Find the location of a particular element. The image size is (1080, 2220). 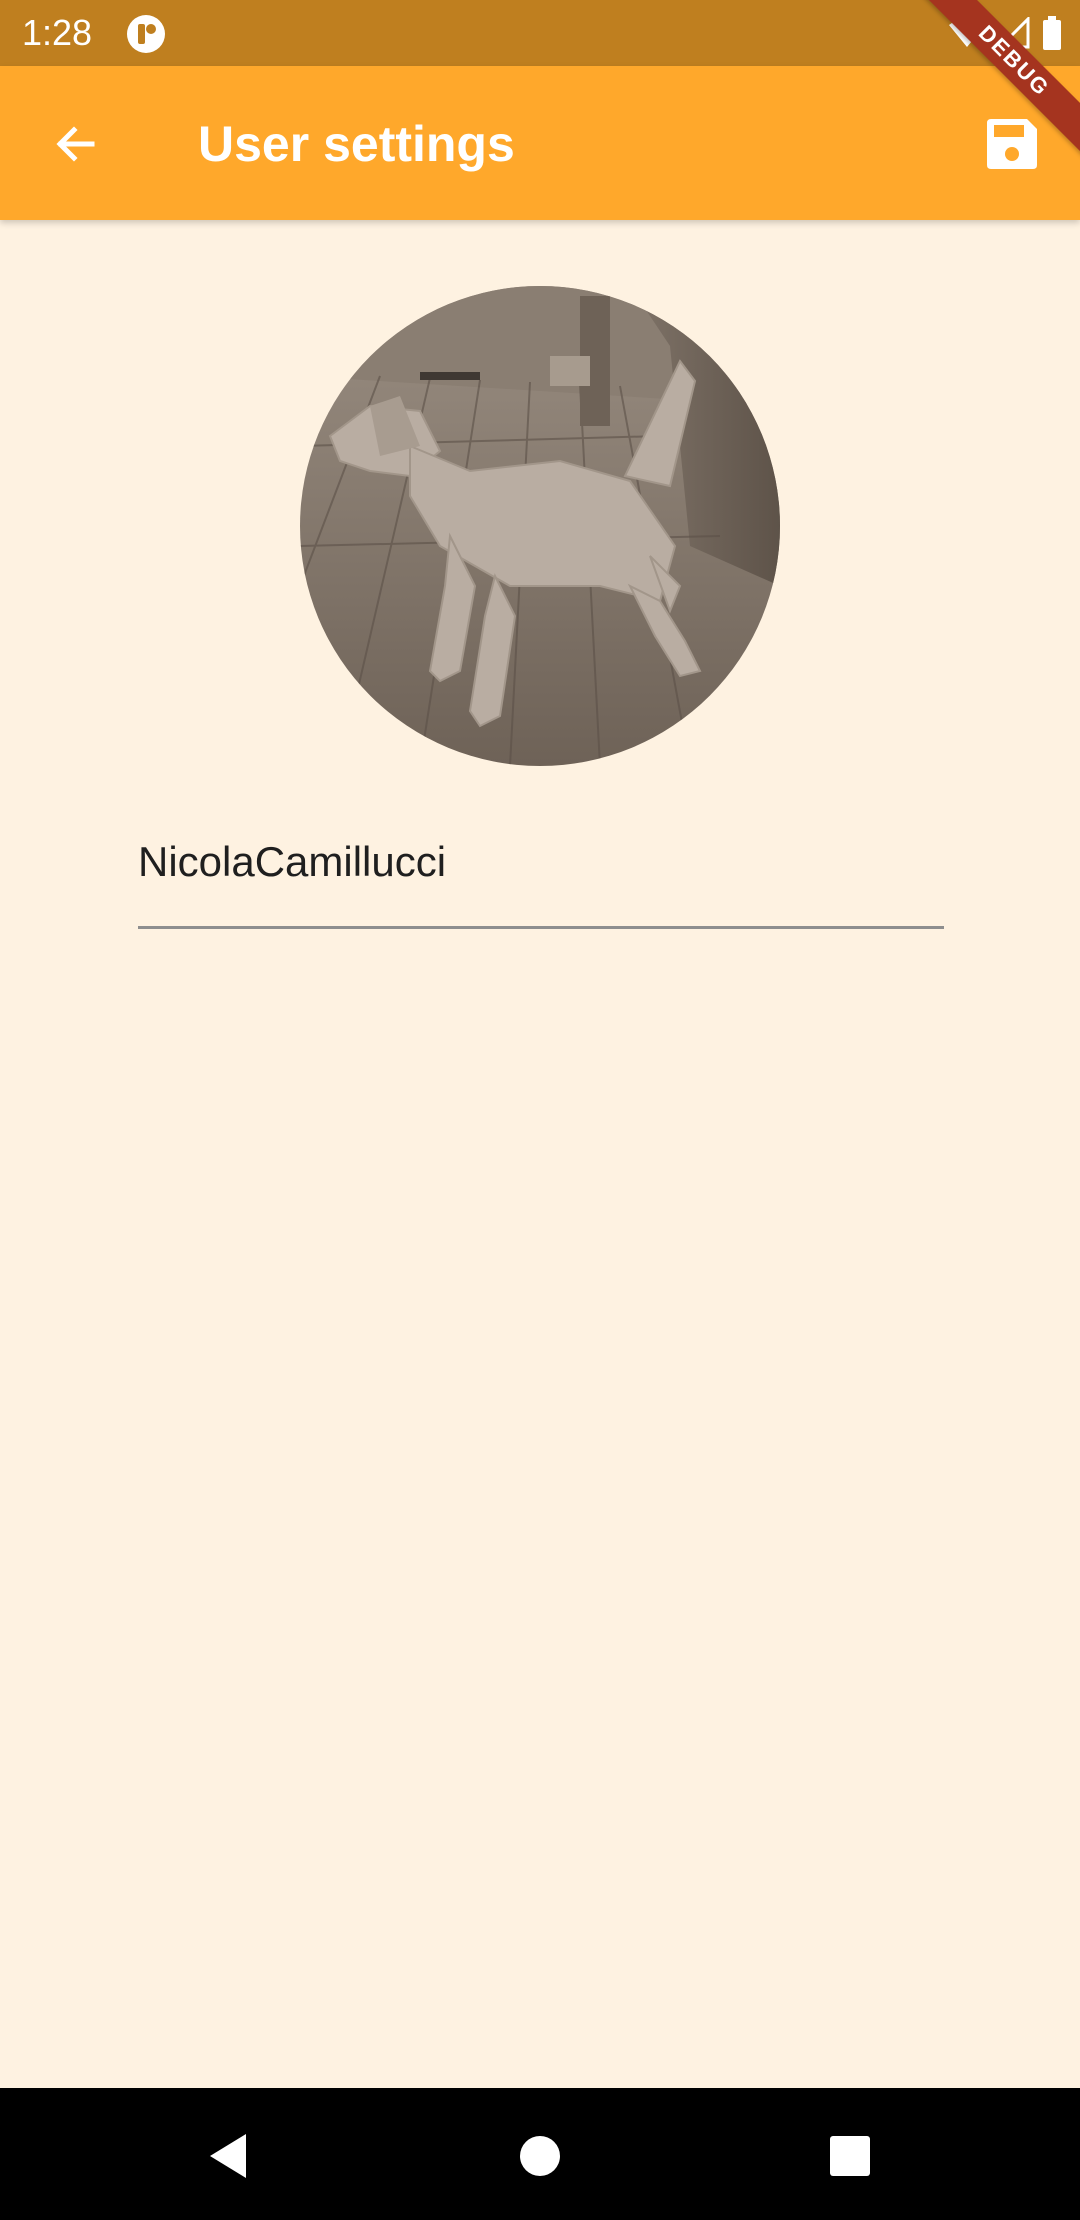

avatar-image is located at coordinates (540, 526).